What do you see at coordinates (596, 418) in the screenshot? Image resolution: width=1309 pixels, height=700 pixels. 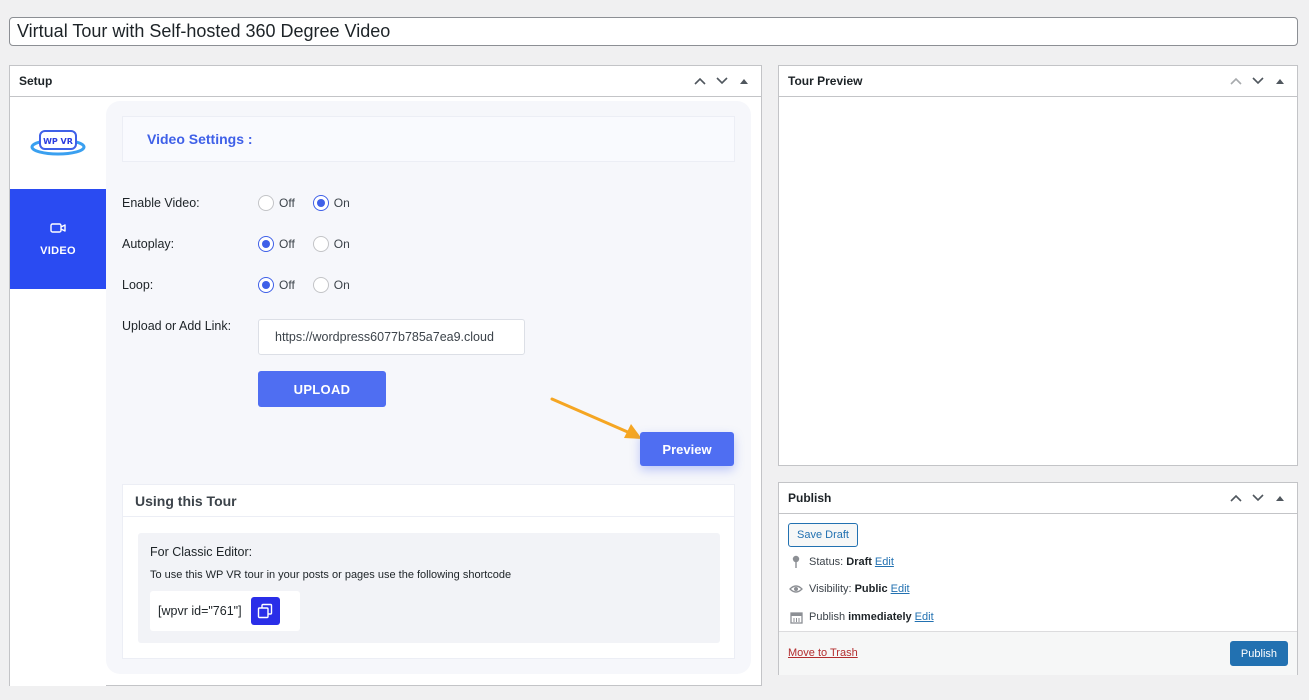 I see `orange-arrow-icon` at bounding box center [596, 418].